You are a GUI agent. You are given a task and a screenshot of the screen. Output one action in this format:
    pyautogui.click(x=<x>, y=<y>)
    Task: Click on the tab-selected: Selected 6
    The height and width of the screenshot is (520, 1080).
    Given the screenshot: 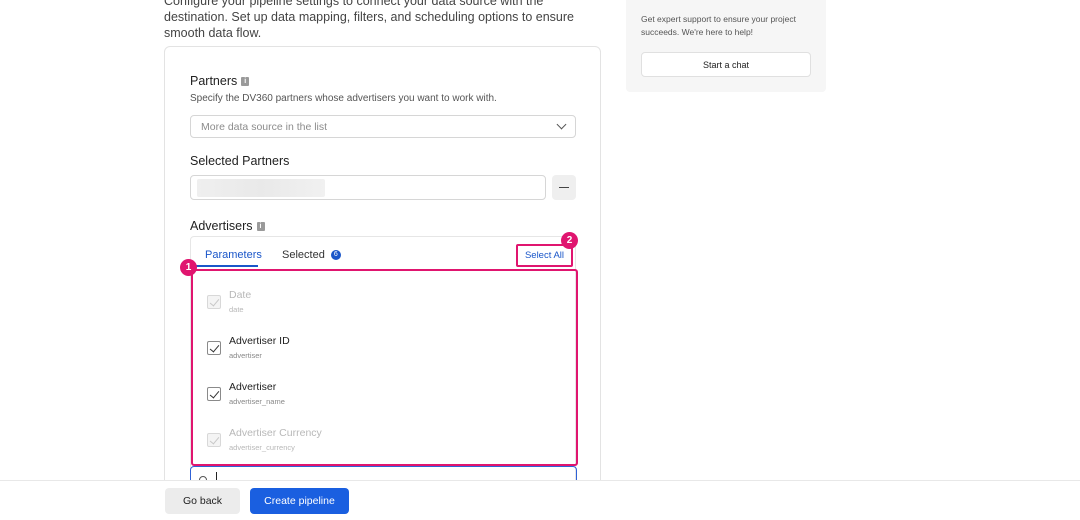 What is the action you would take?
    pyautogui.click(x=311, y=255)
    